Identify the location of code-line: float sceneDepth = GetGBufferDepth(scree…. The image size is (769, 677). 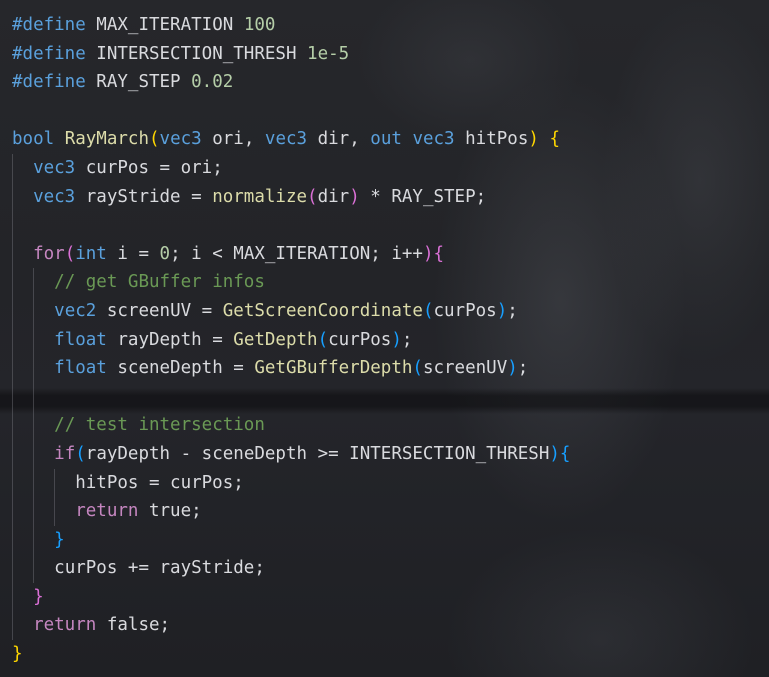
(291, 368).